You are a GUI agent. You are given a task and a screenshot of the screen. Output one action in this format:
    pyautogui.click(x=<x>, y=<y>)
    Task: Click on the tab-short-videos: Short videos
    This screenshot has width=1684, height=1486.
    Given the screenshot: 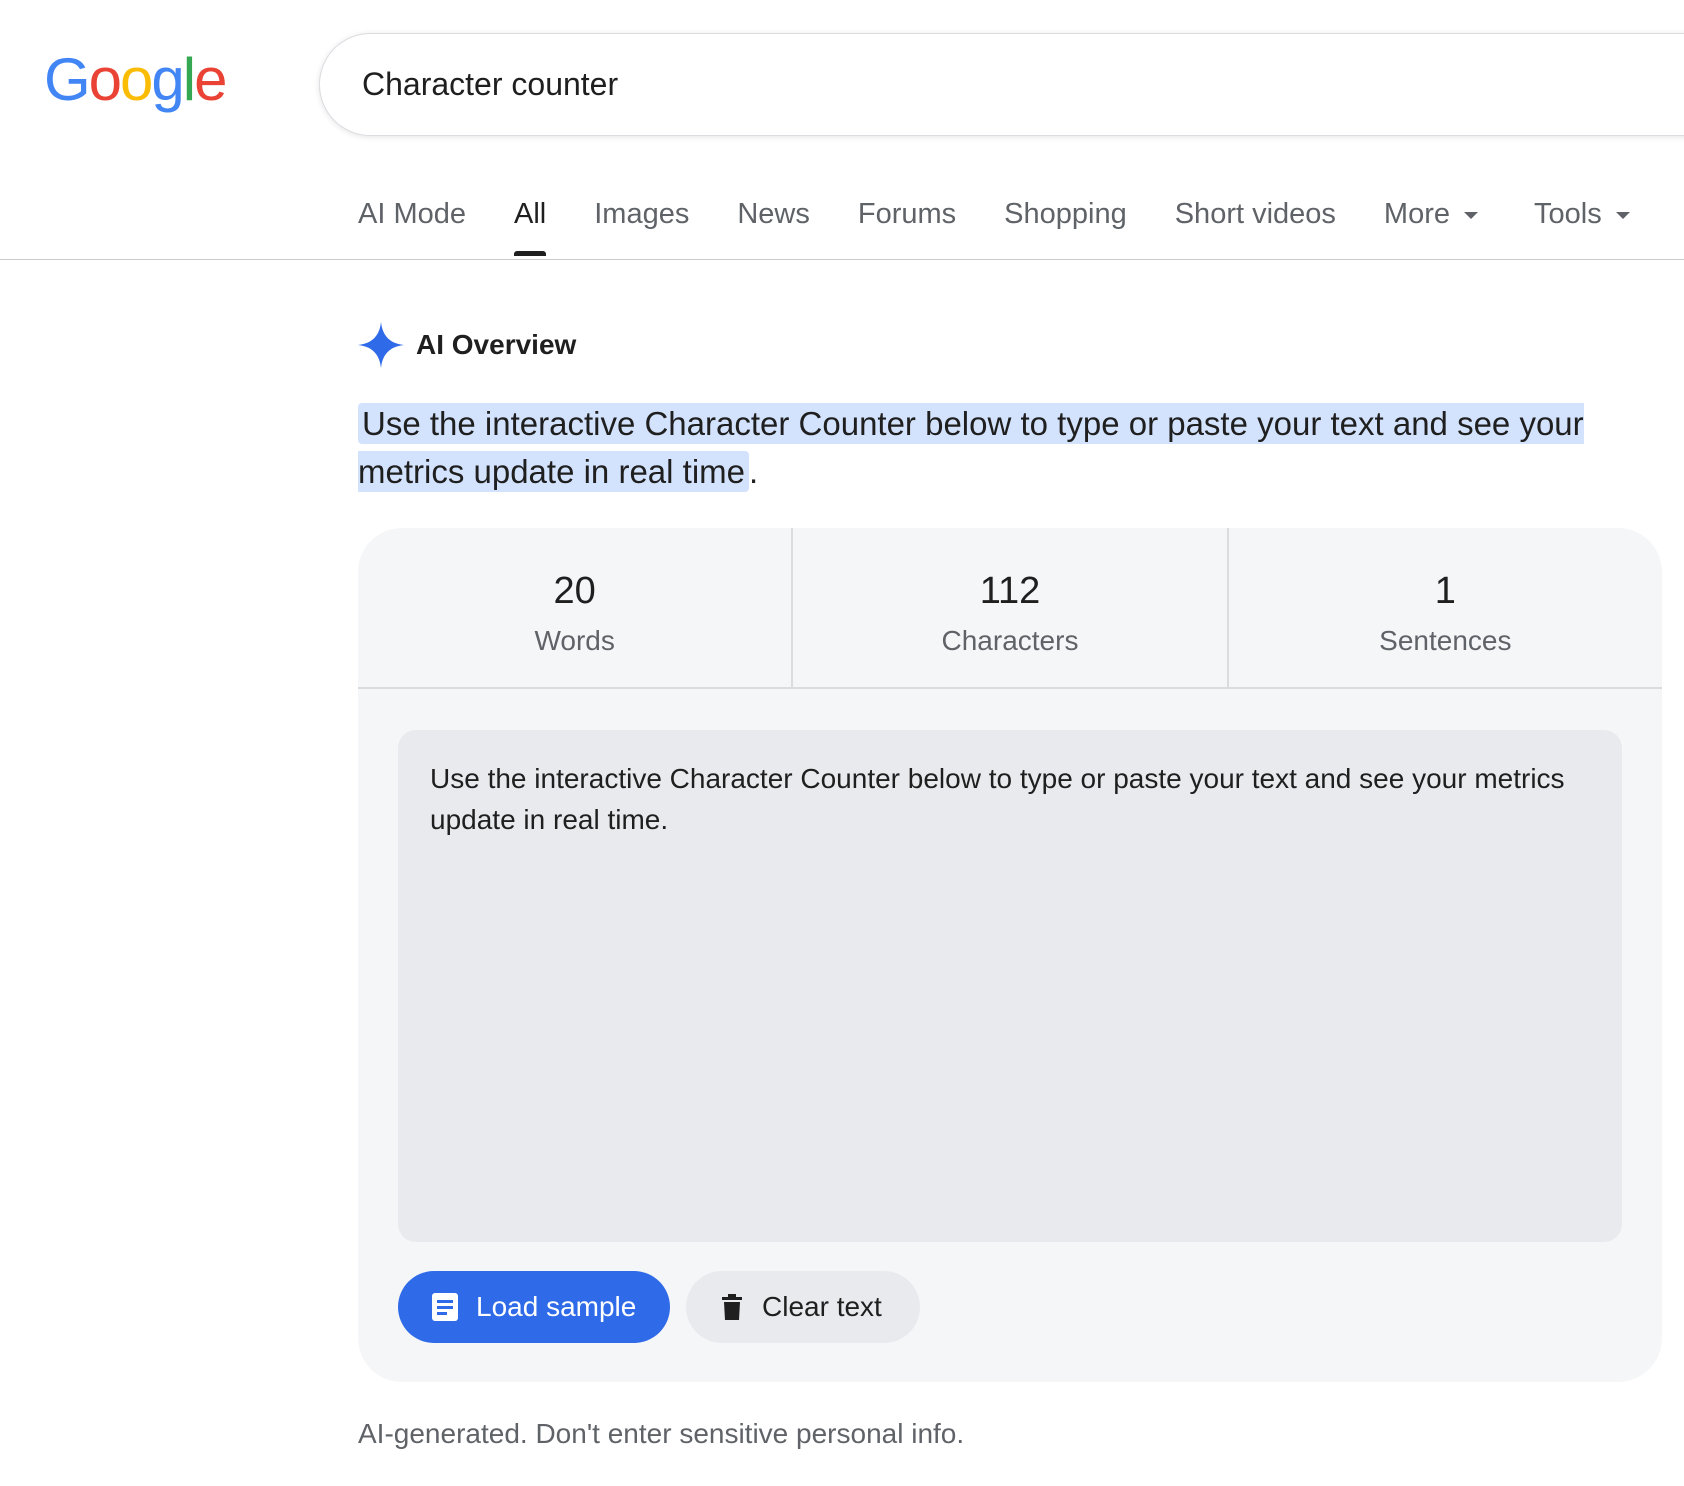 What is the action you would take?
    pyautogui.click(x=1255, y=224)
    